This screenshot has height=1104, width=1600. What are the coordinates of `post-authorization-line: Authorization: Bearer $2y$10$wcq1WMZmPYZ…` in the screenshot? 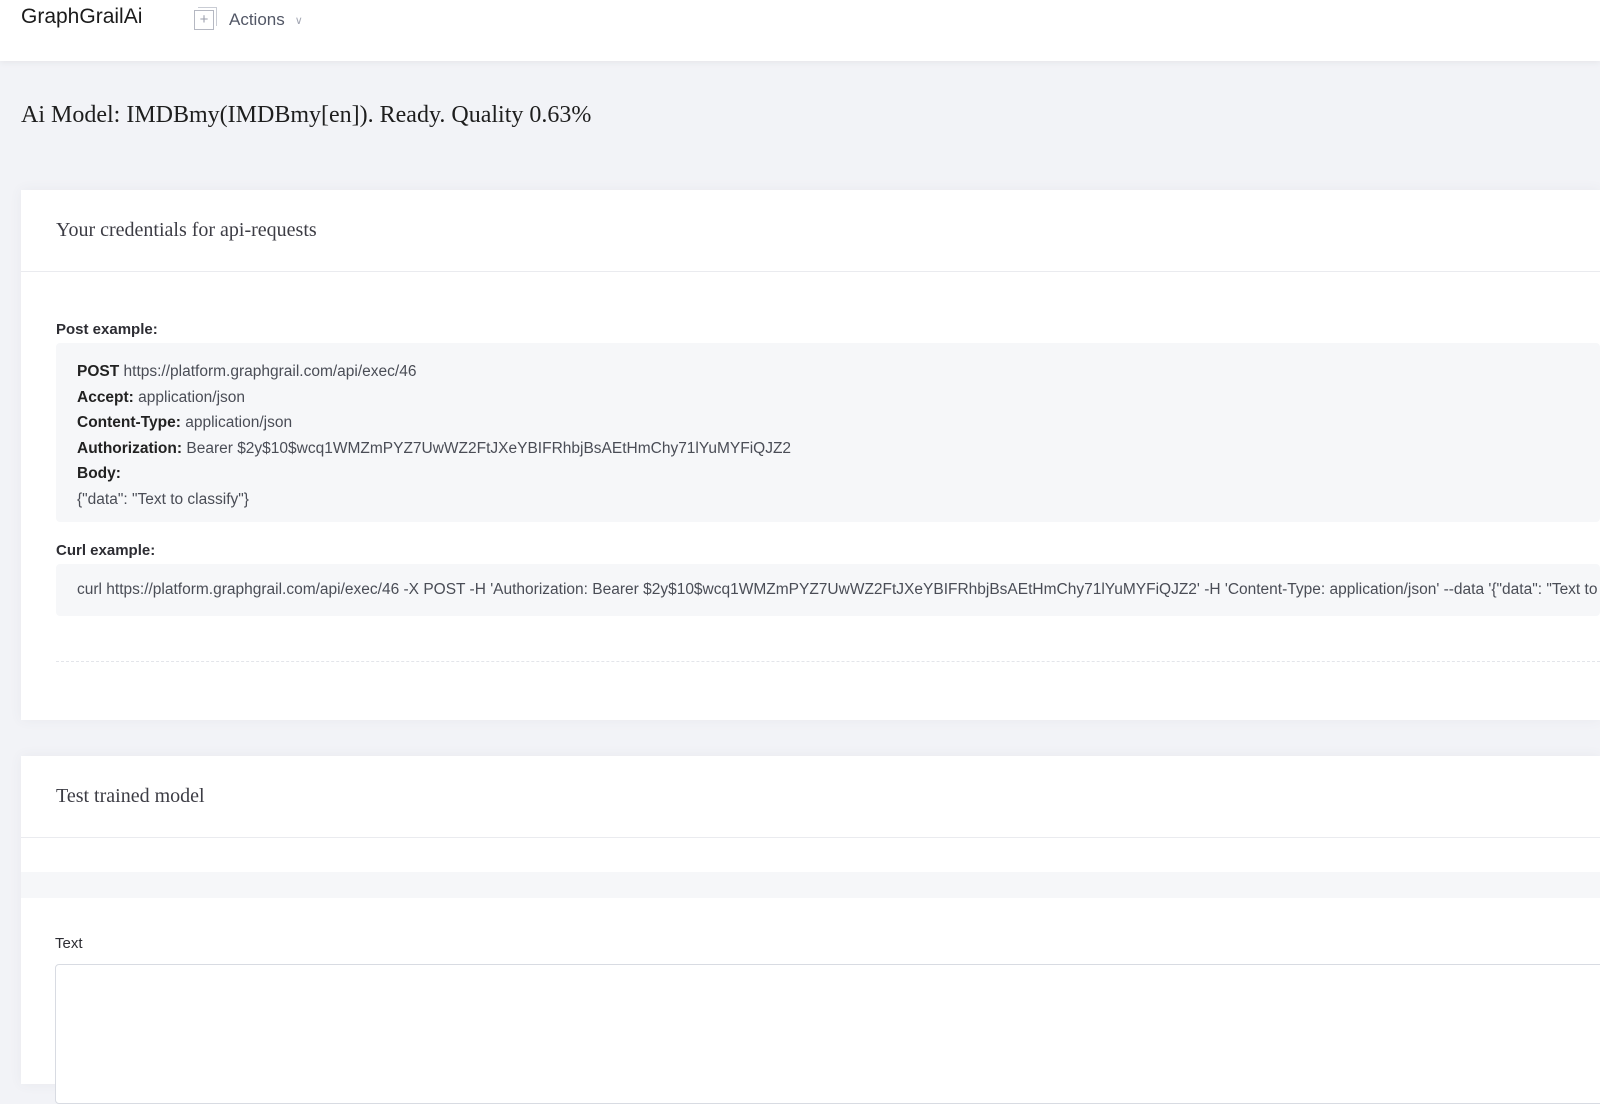 It's located at (838, 449).